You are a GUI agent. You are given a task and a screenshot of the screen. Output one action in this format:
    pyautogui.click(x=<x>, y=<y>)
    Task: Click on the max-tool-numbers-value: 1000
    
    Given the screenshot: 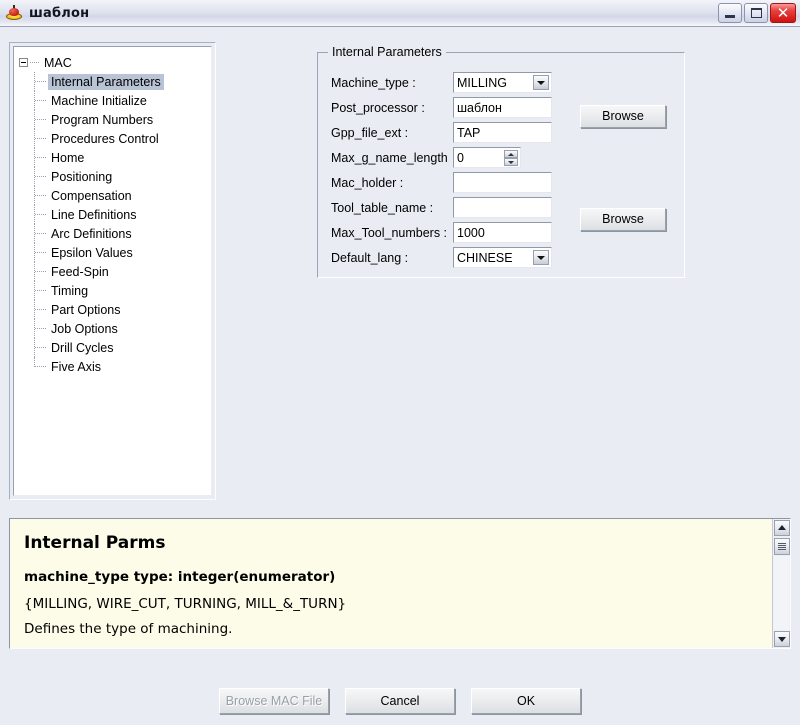 What is the action you would take?
    pyautogui.click(x=471, y=232)
    